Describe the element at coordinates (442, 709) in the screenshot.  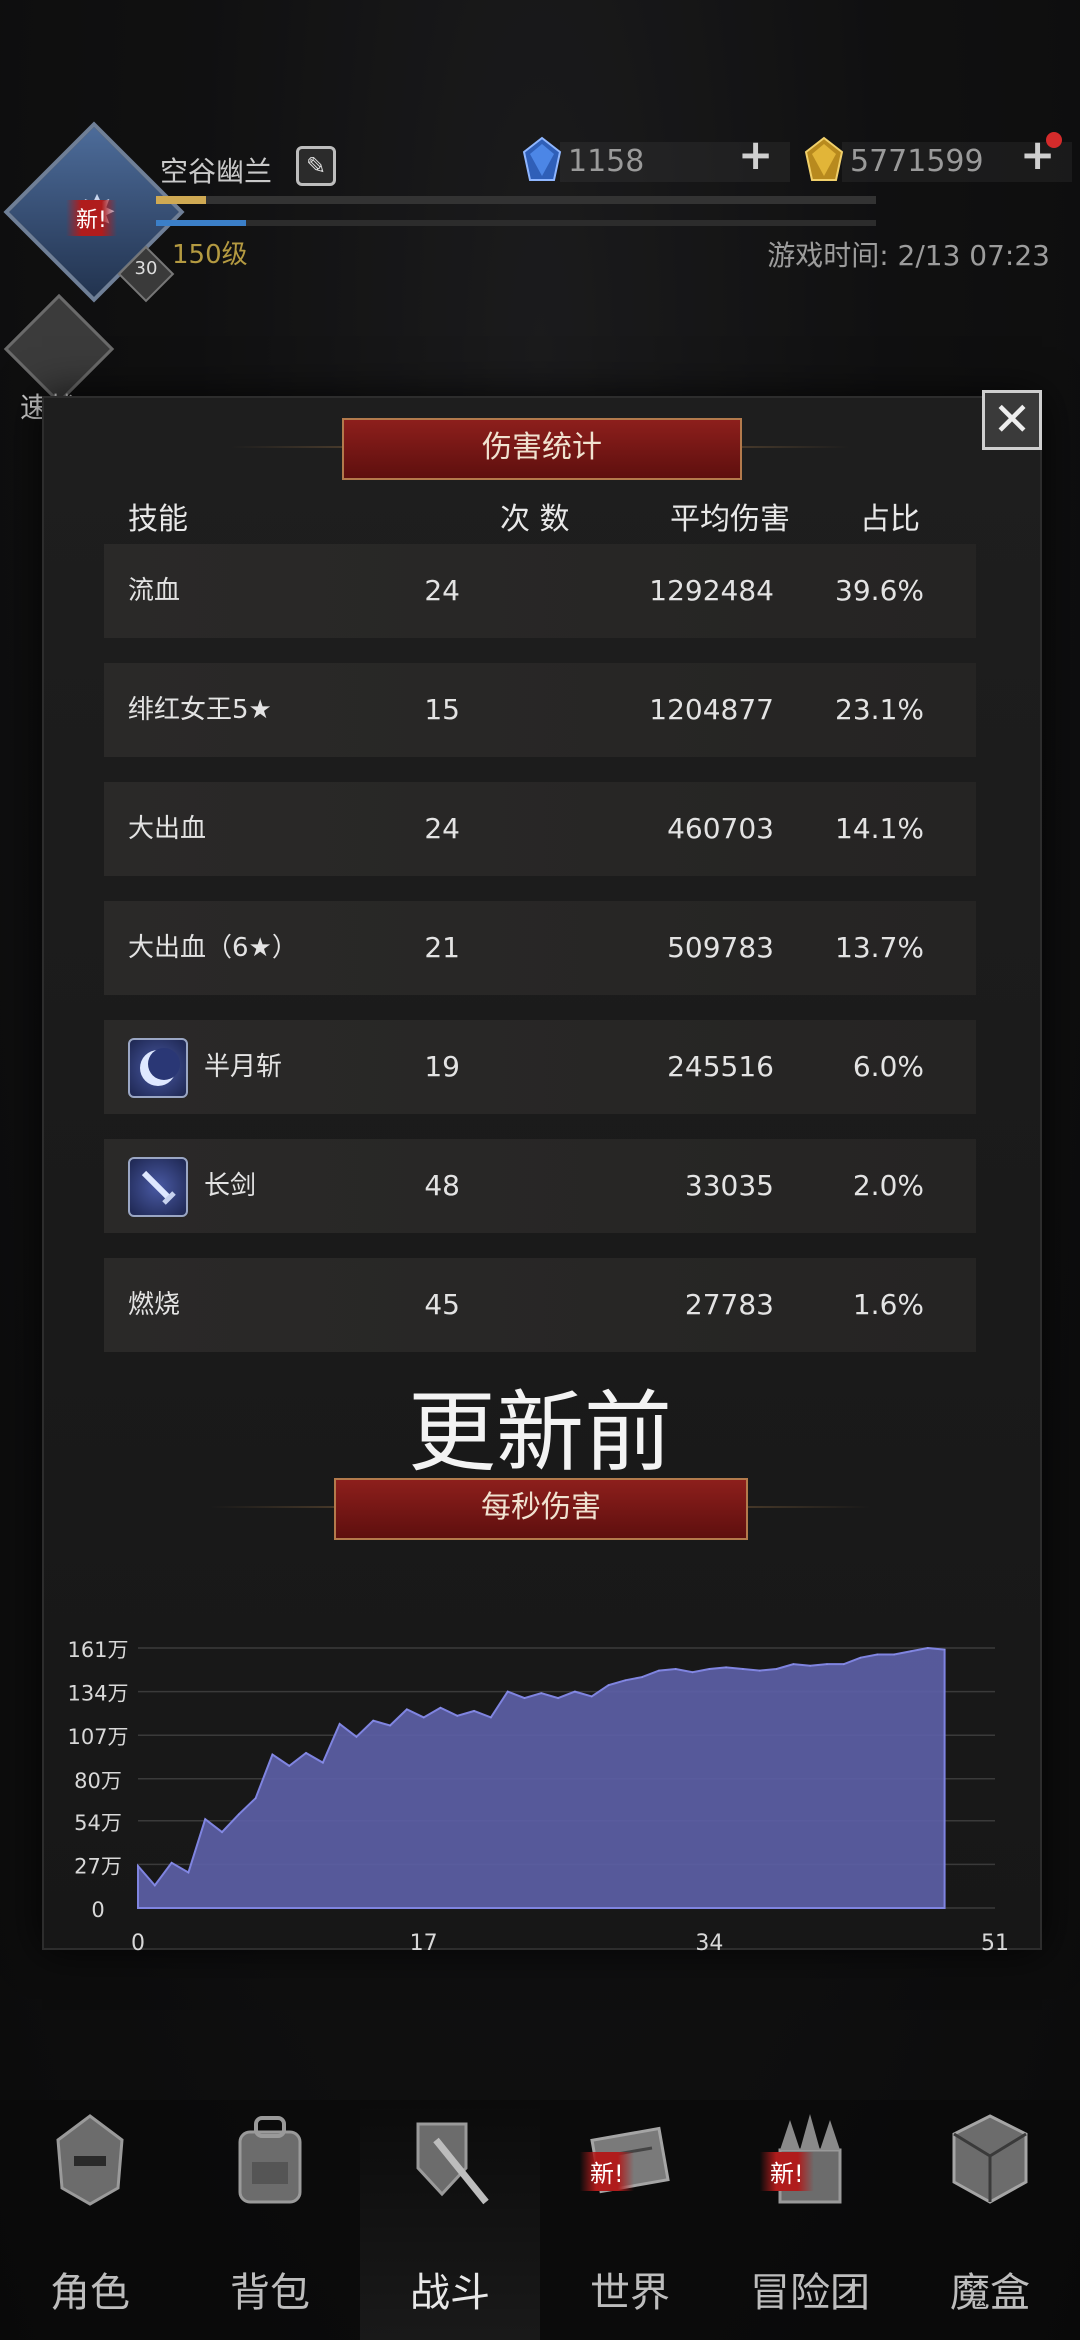
I see `hit-count: 15` at that location.